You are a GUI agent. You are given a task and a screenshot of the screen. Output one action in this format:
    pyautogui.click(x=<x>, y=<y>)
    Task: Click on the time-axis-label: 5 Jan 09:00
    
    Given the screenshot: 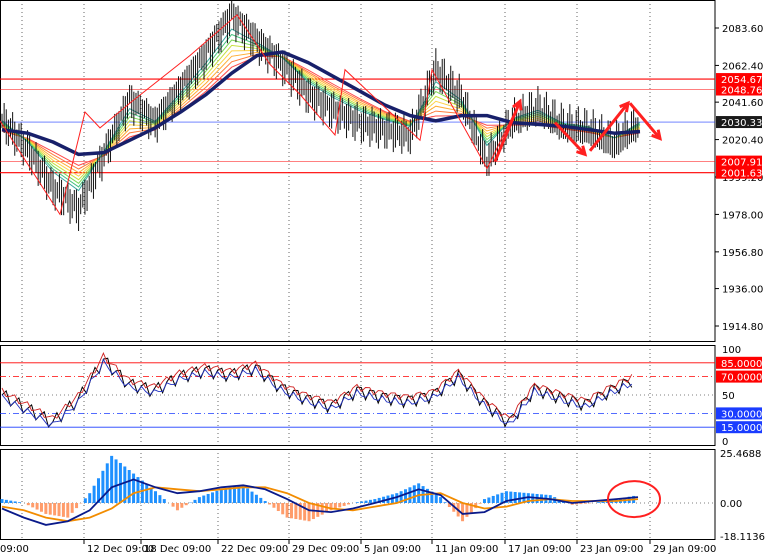 What is the action you would take?
    pyautogui.click(x=392, y=549)
    